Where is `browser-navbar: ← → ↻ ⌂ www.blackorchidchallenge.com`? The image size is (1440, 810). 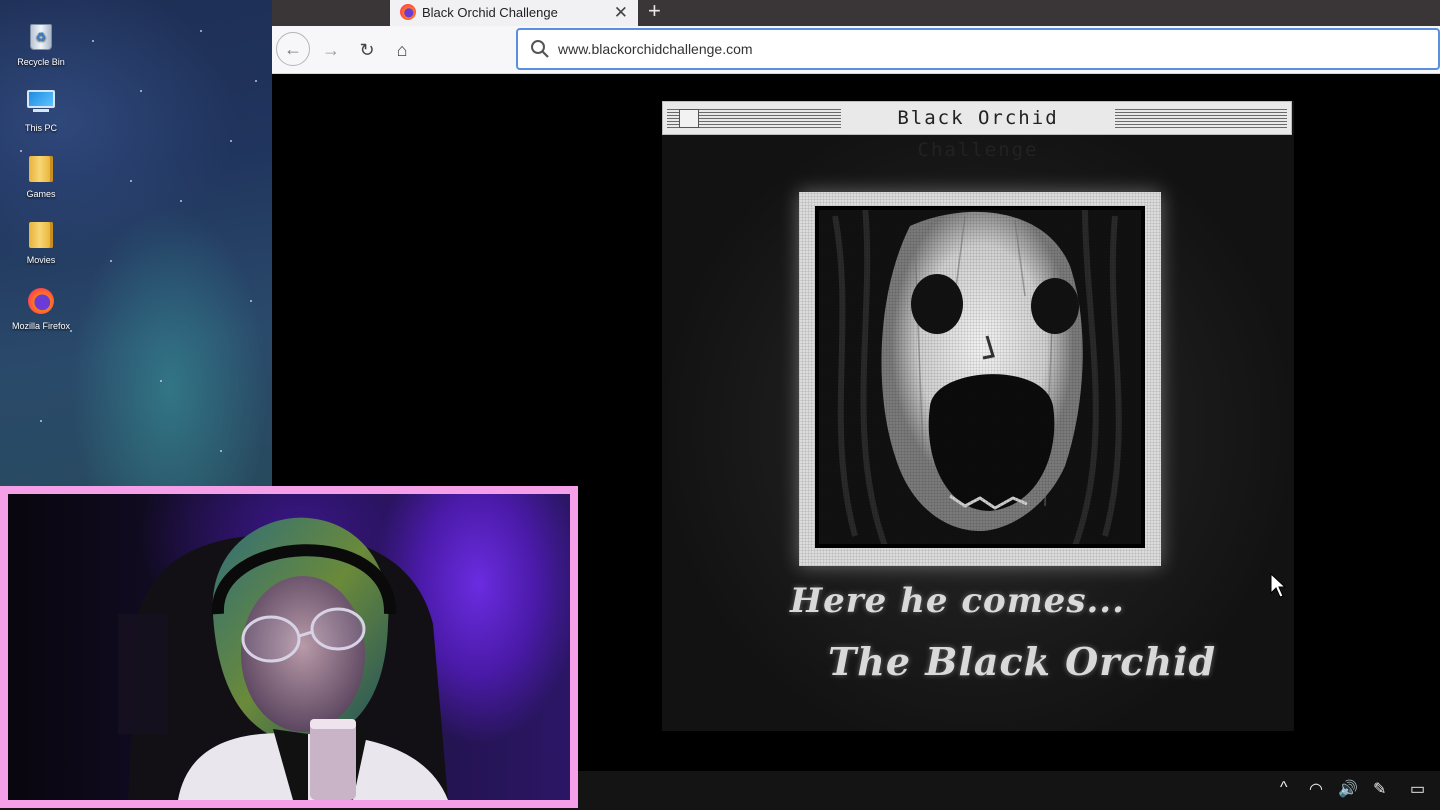
browser-navbar: ← → ↻ ⌂ www.blackorchidchallenge.com is located at coordinates (856, 50).